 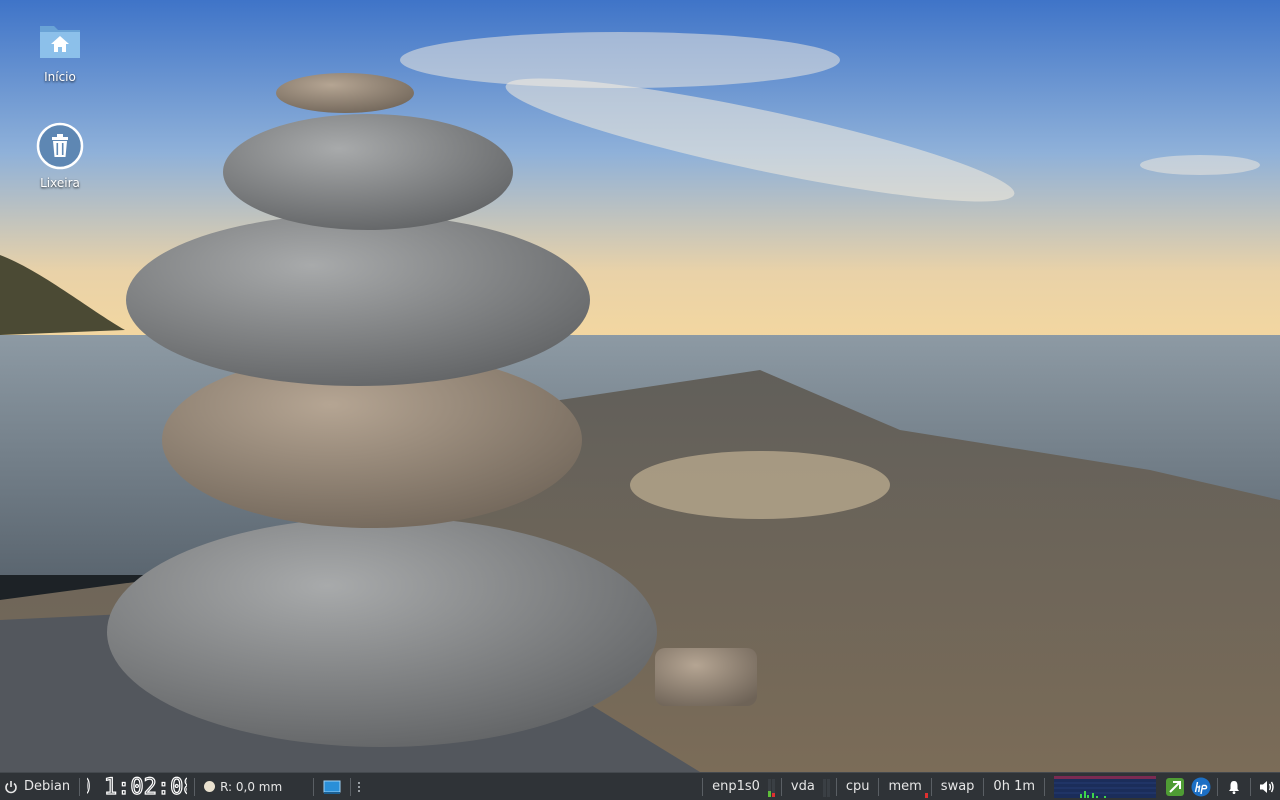 I want to click on load-graph-plot, so click(x=1105, y=786).